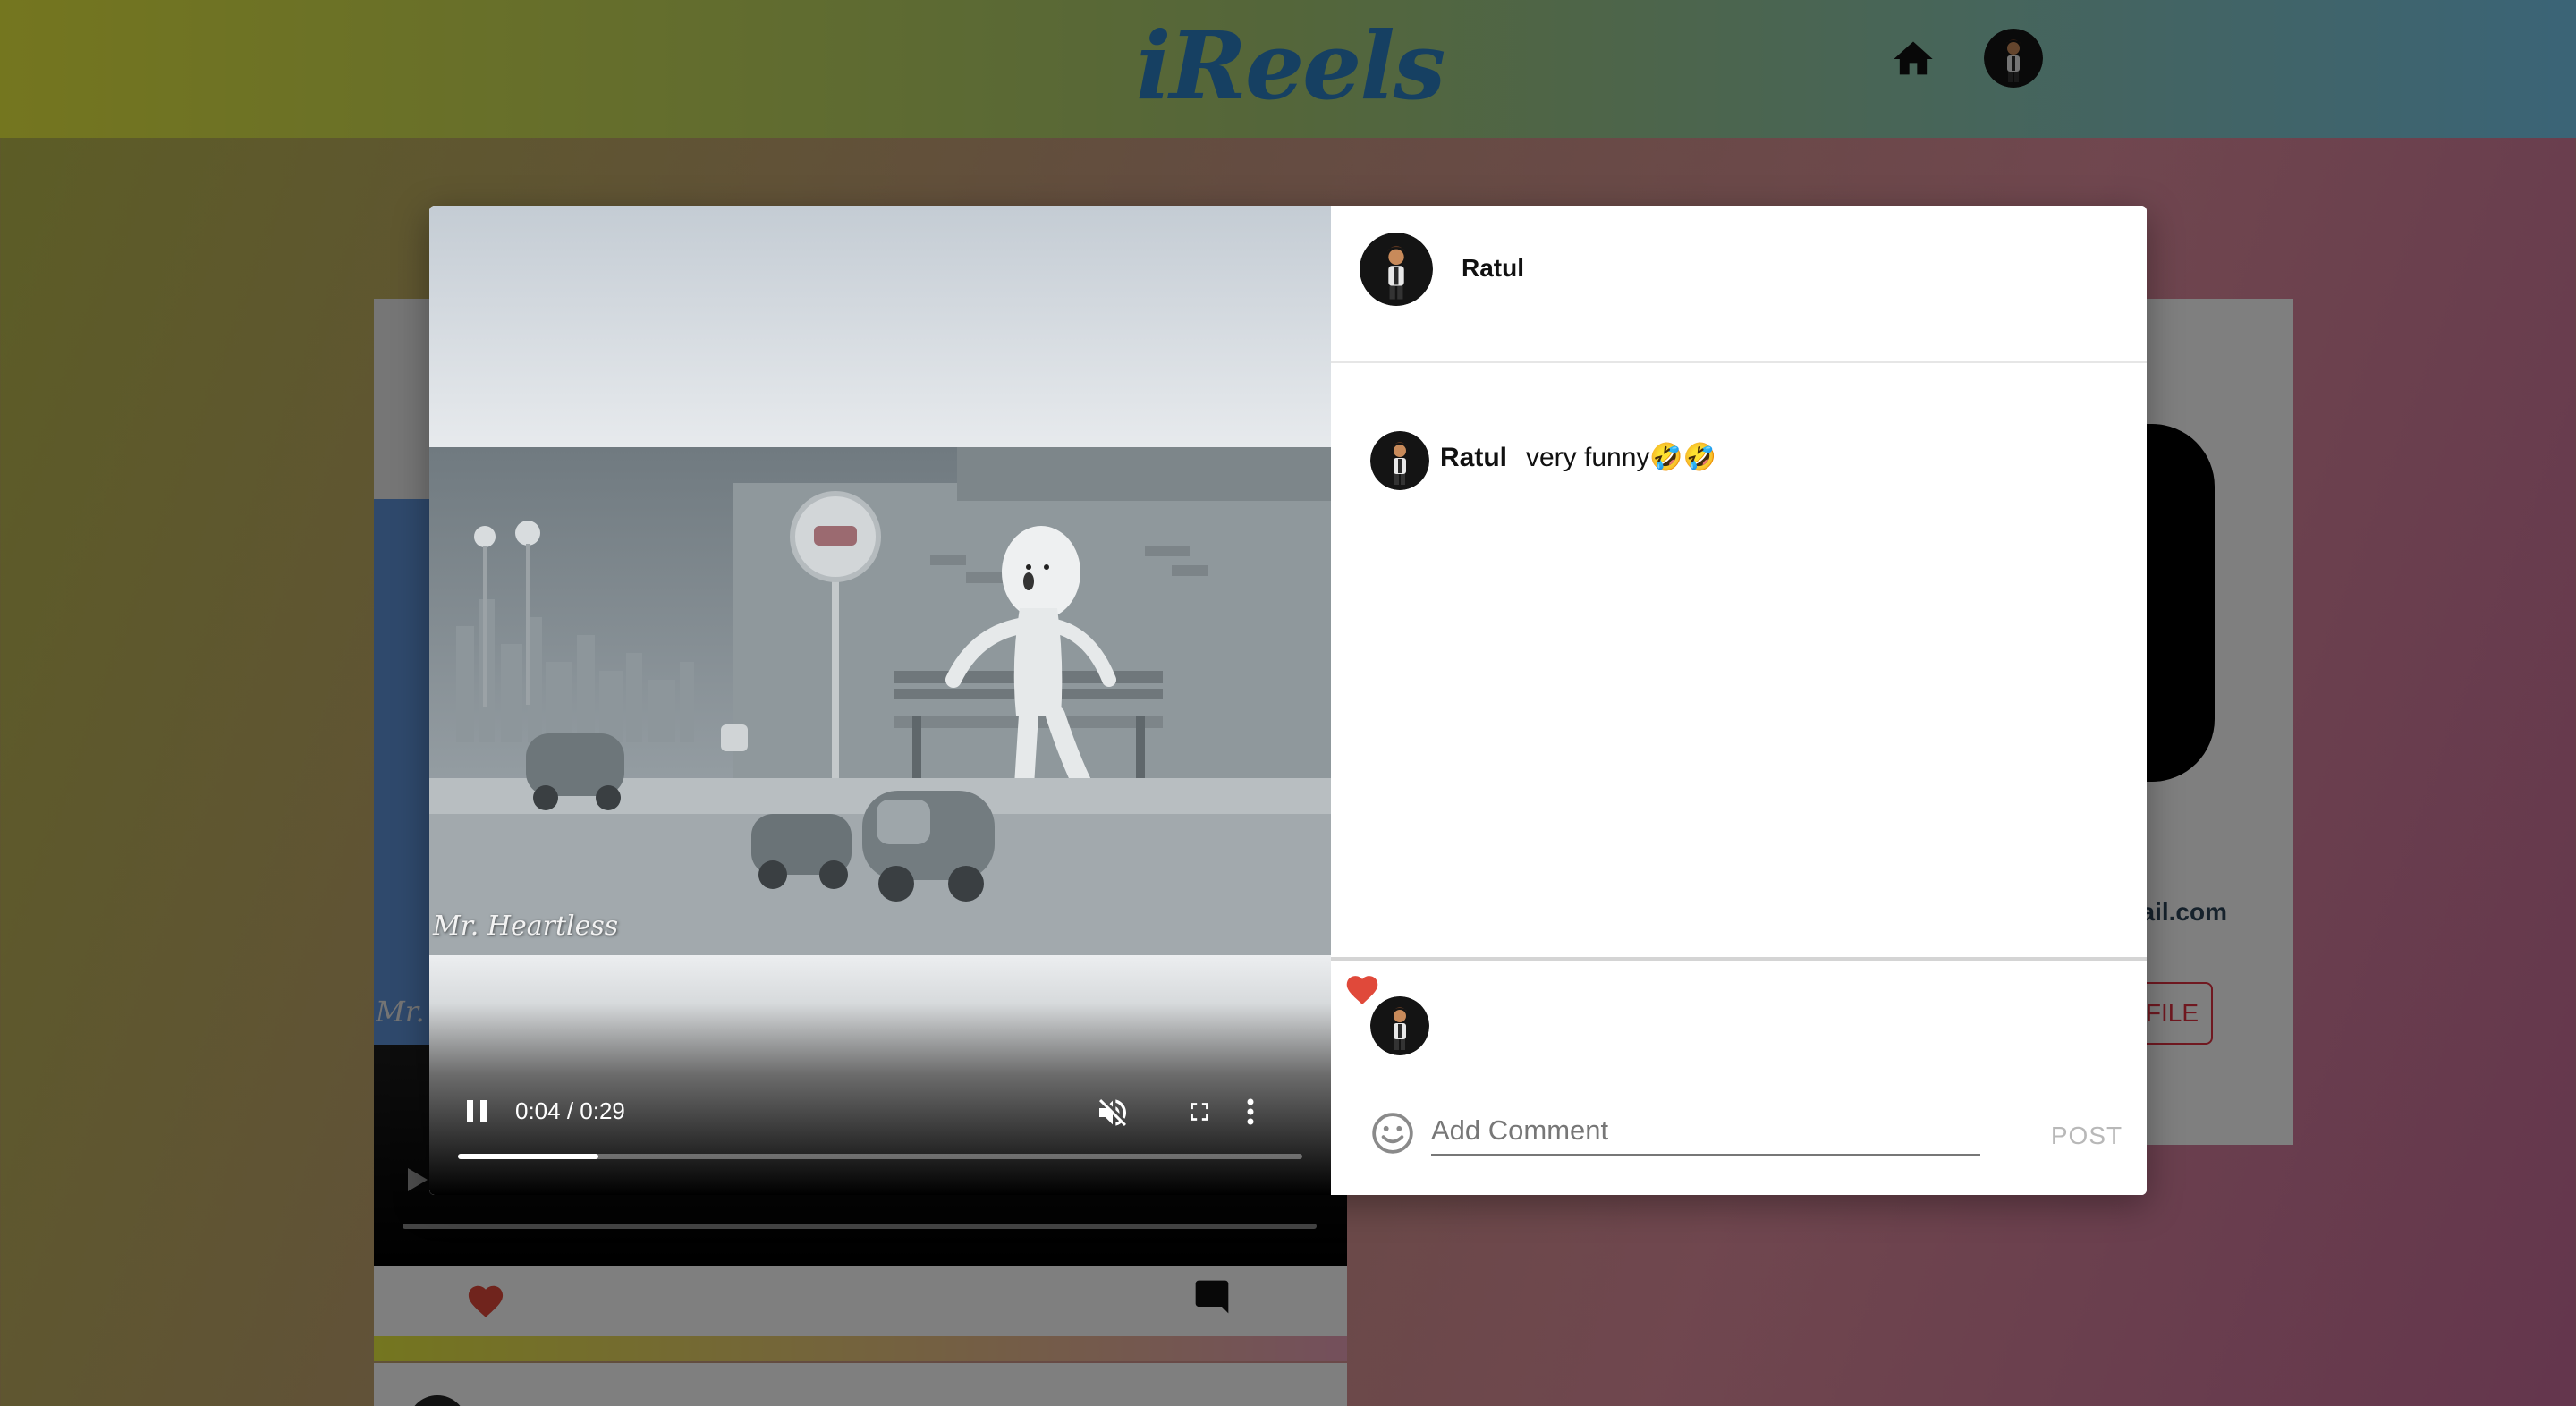 The image size is (2576, 1406). Describe the element at coordinates (1705, 1131) in the screenshot. I see `comment-input` at that location.